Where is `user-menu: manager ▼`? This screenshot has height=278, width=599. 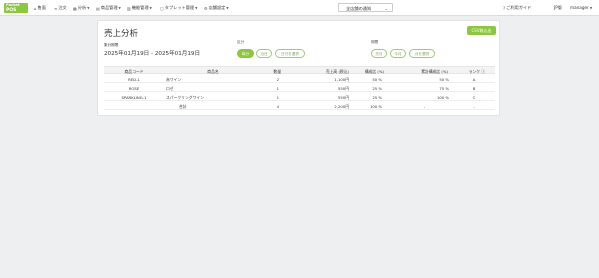 user-menu: manager ▼ is located at coordinates (581, 7).